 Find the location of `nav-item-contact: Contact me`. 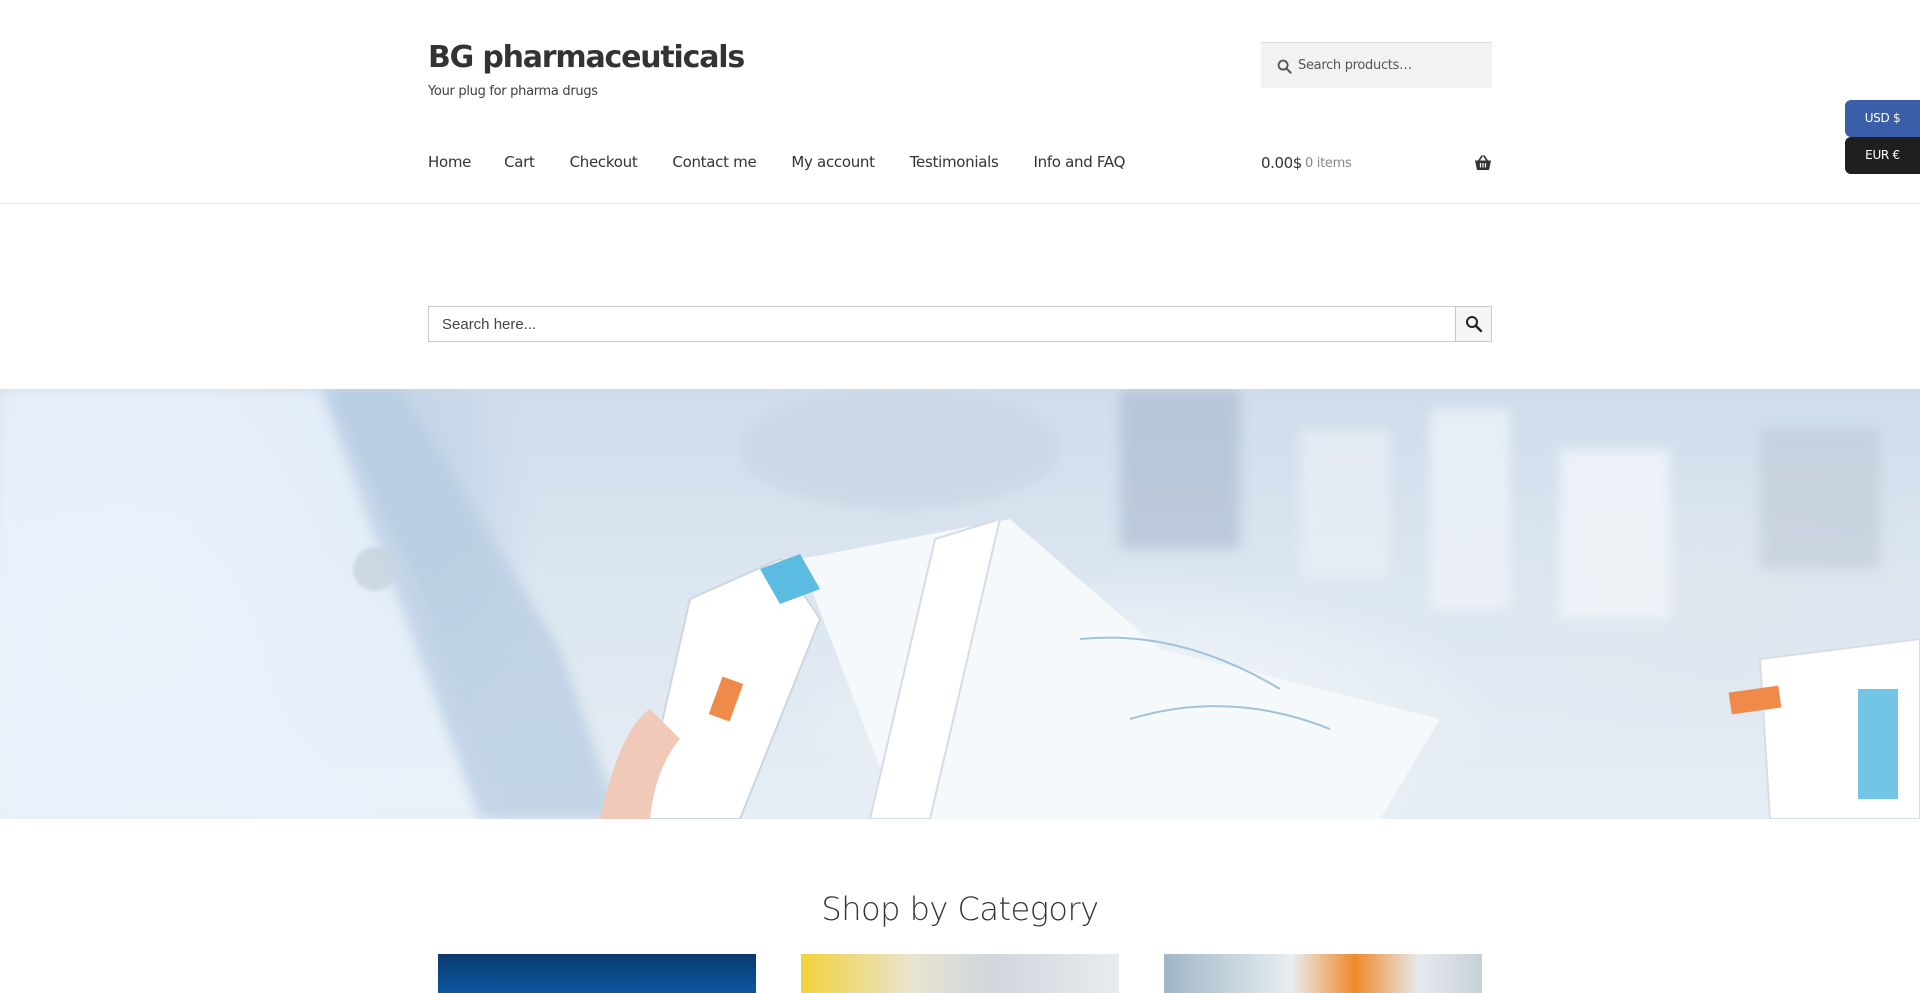

nav-item-contact: Contact me is located at coordinates (714, 165).